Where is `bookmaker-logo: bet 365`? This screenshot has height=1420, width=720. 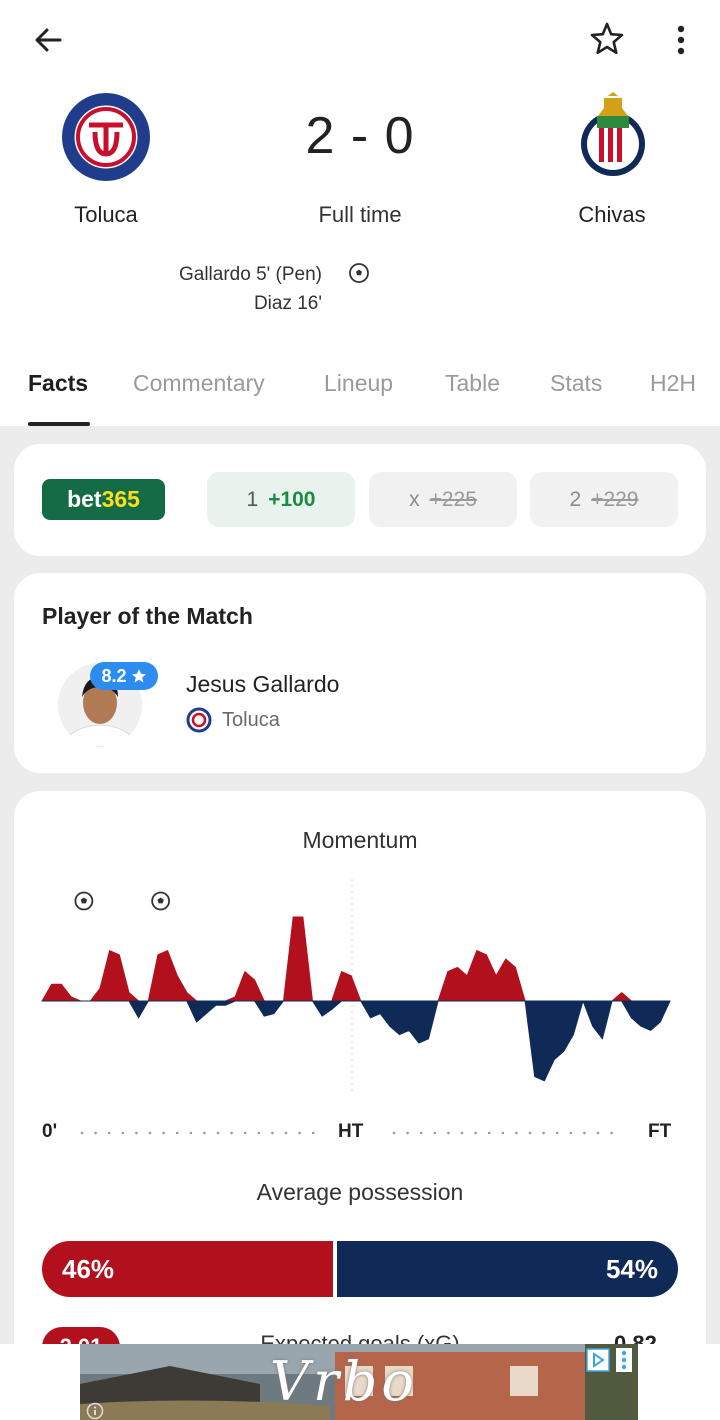
bookmaker-logo: bet 365 is located at coordinates (103, 499).